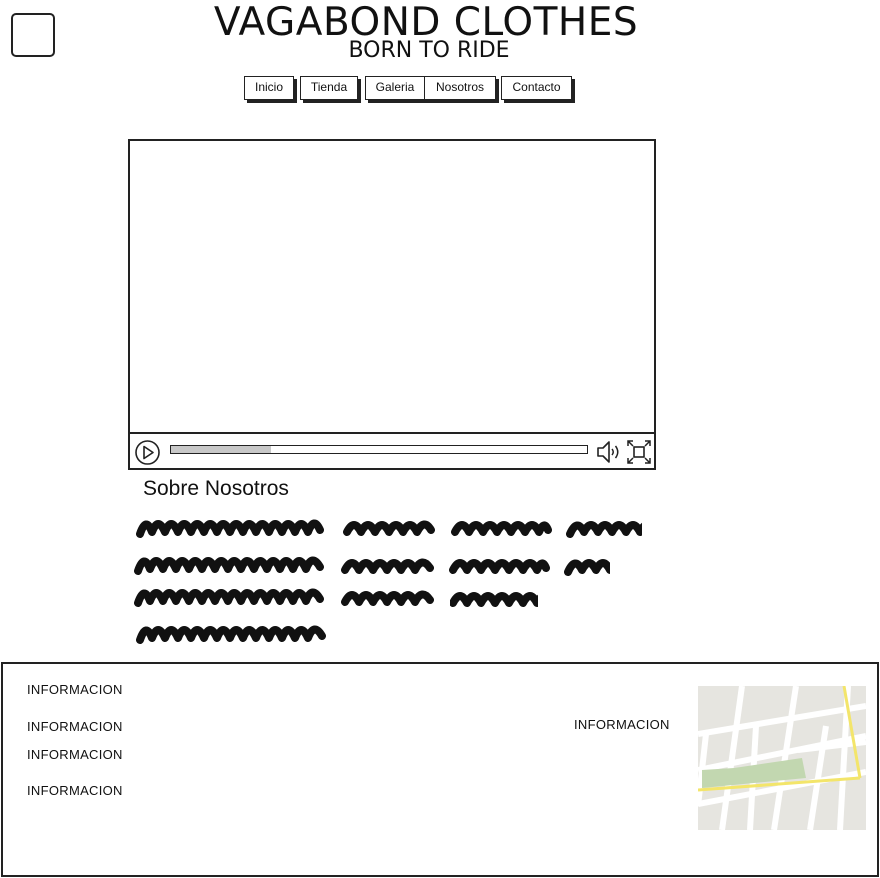 The image size is (880, 878). Describe the element at coordinates (75, 726) in the screenshot. I see `footer-info-2: INFORMACION` at that location.